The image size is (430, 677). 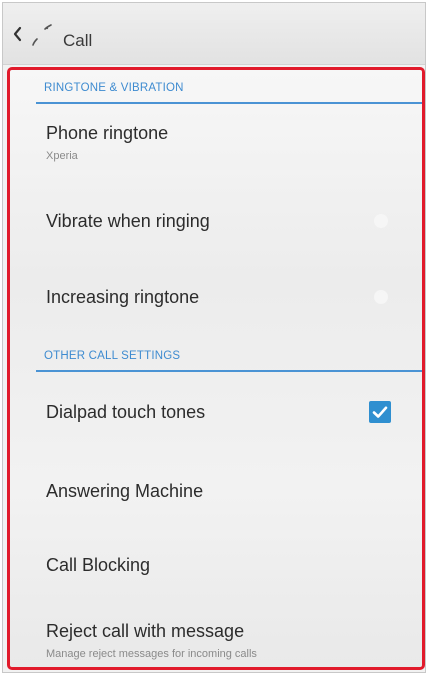 What do you see at coordinates (229, 88) in the screenshot?
I see `section-header-ringtone-vibration: RINGTONE & VIBRATION` at bounding box center [229, 88].